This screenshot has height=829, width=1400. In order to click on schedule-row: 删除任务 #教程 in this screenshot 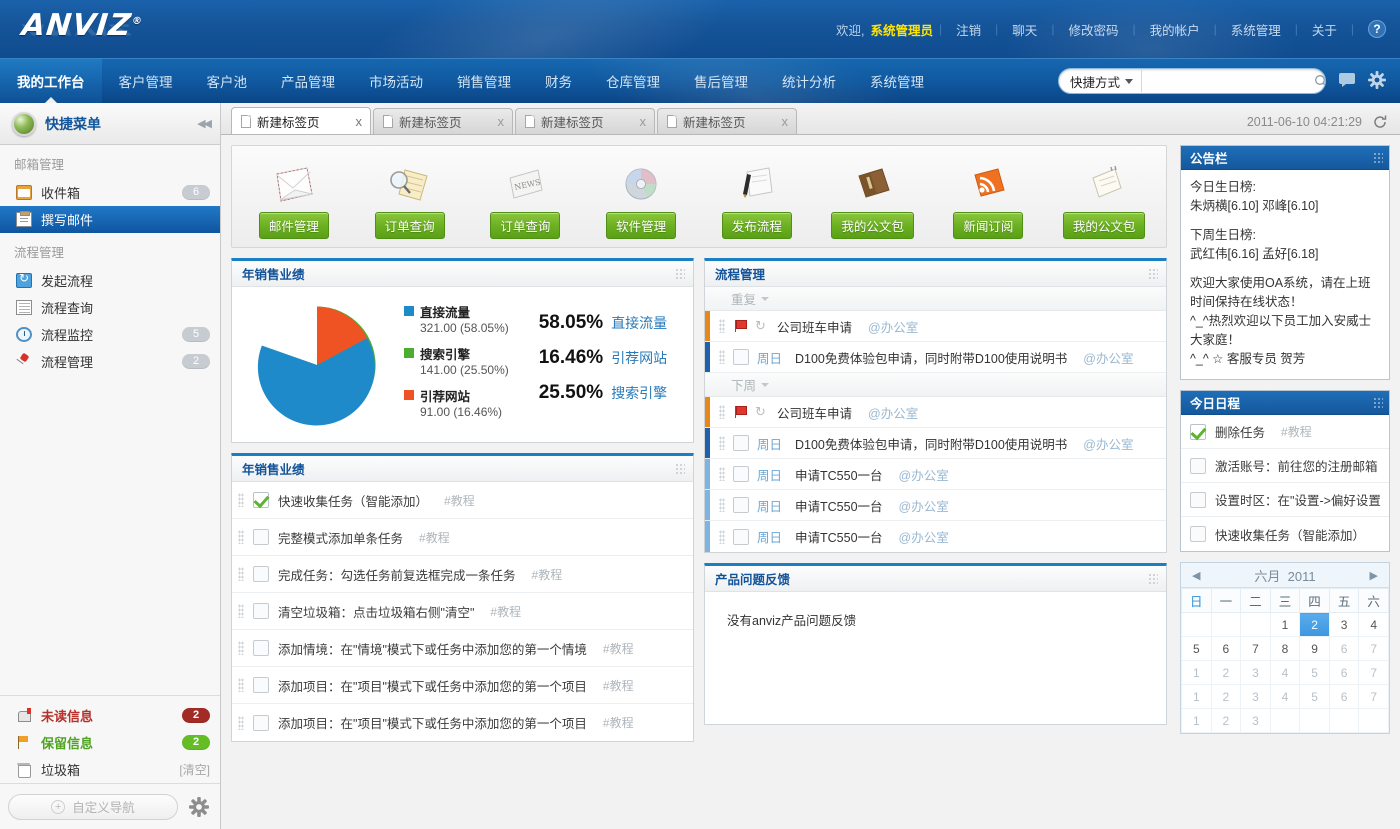, I will do `click(1285, 432)`.